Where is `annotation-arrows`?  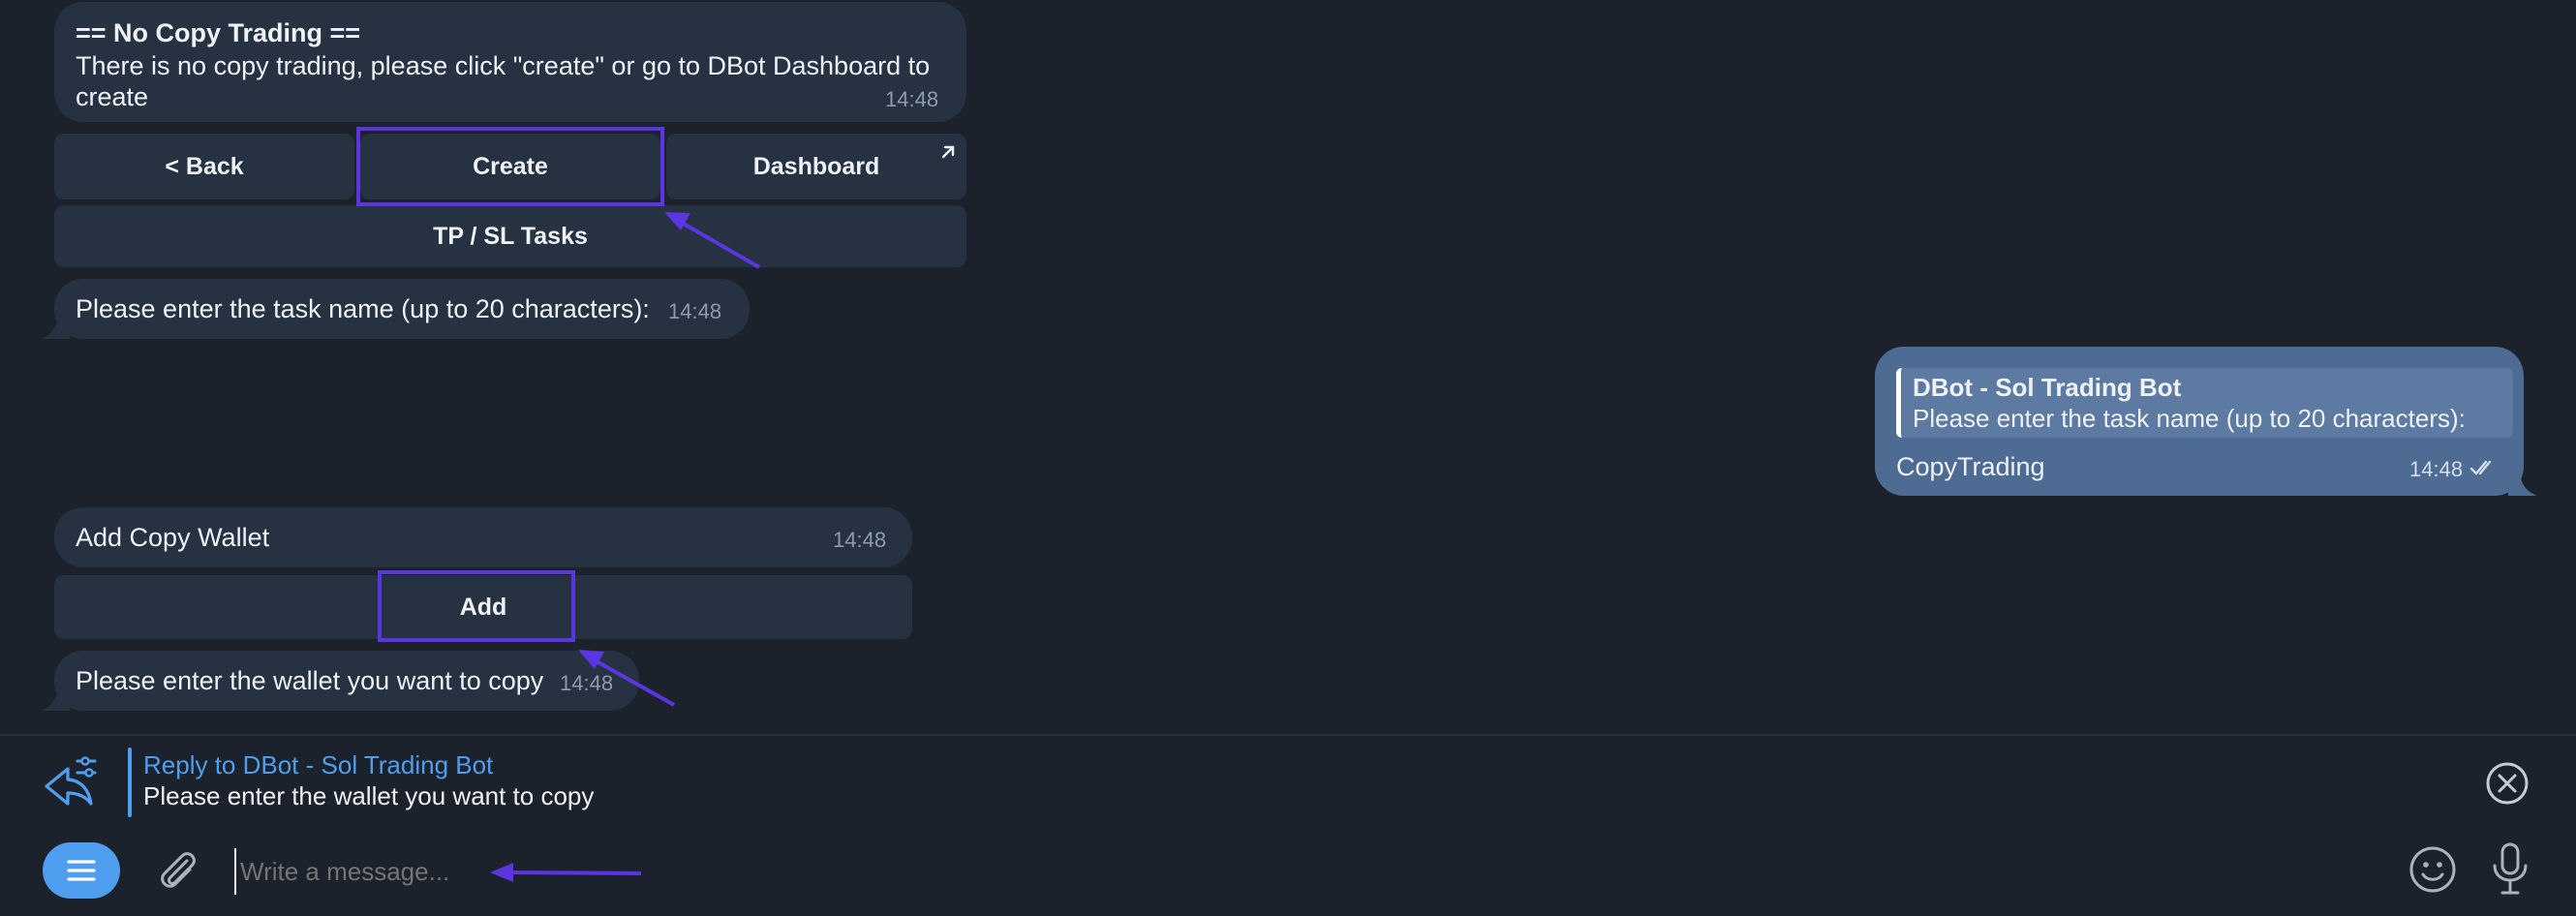
annotation-arrows is located at coordinates (625, 547).